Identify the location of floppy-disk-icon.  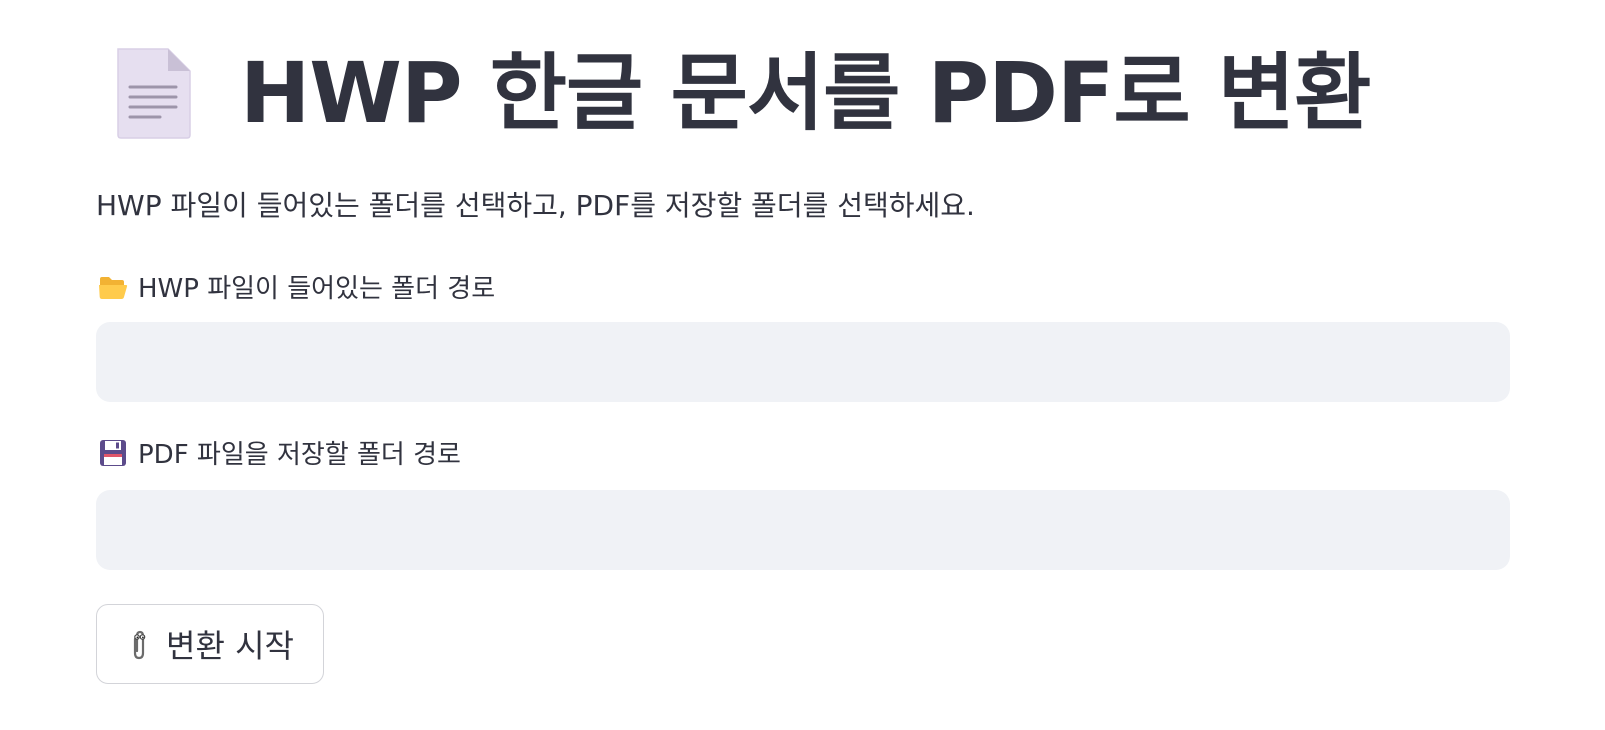
(113, 452).